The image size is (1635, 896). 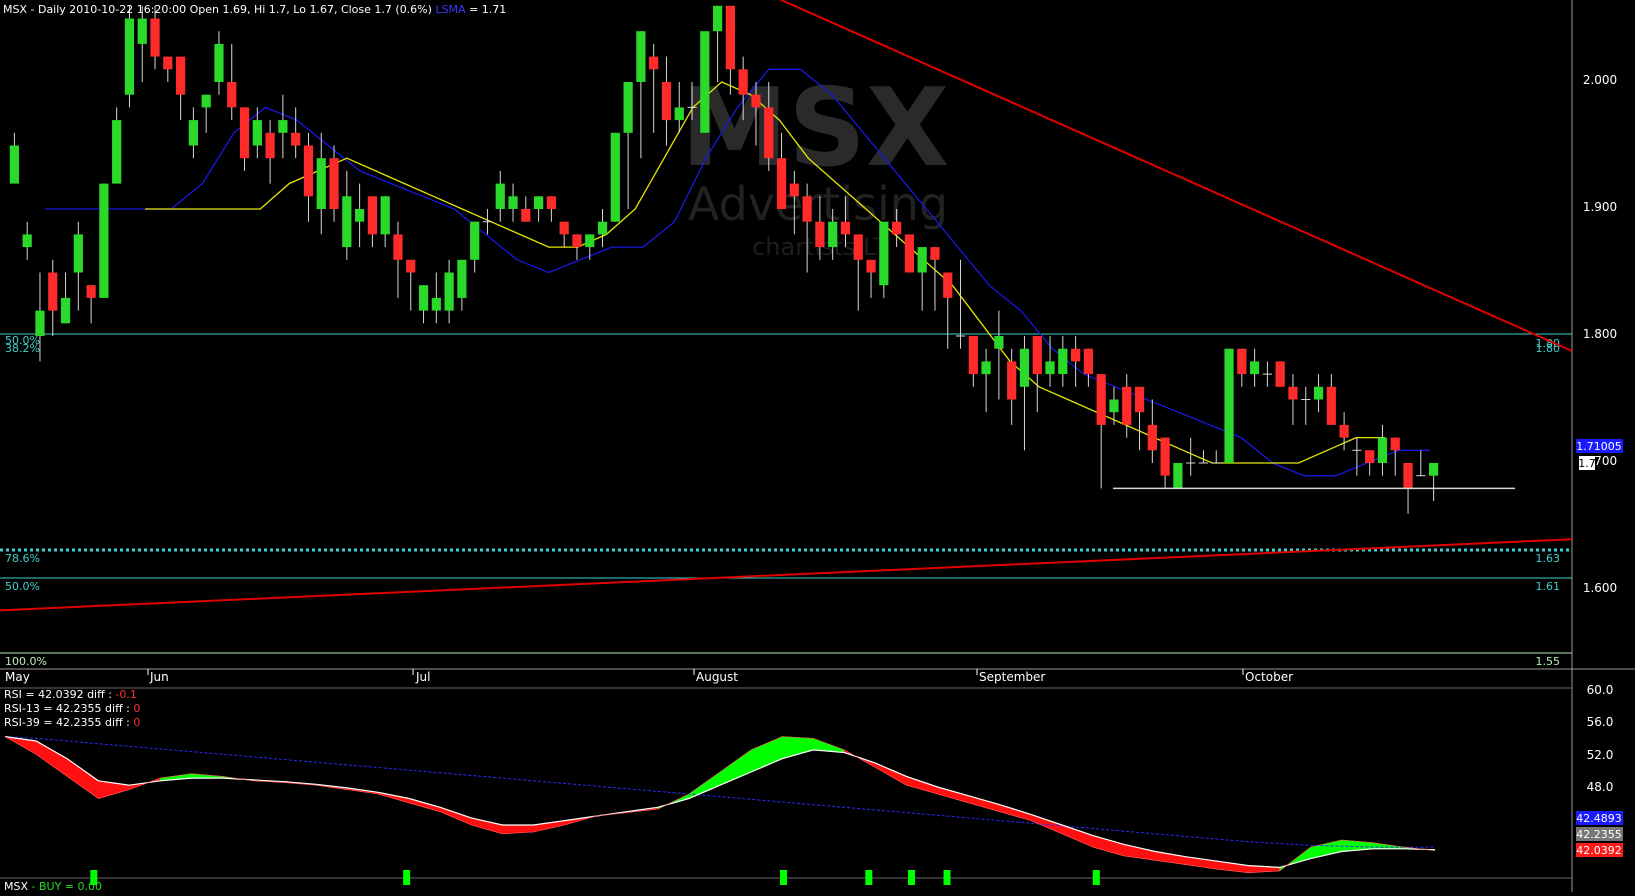 I want to click on fib-label-100: 100.0%, so click(x=26, y=661).